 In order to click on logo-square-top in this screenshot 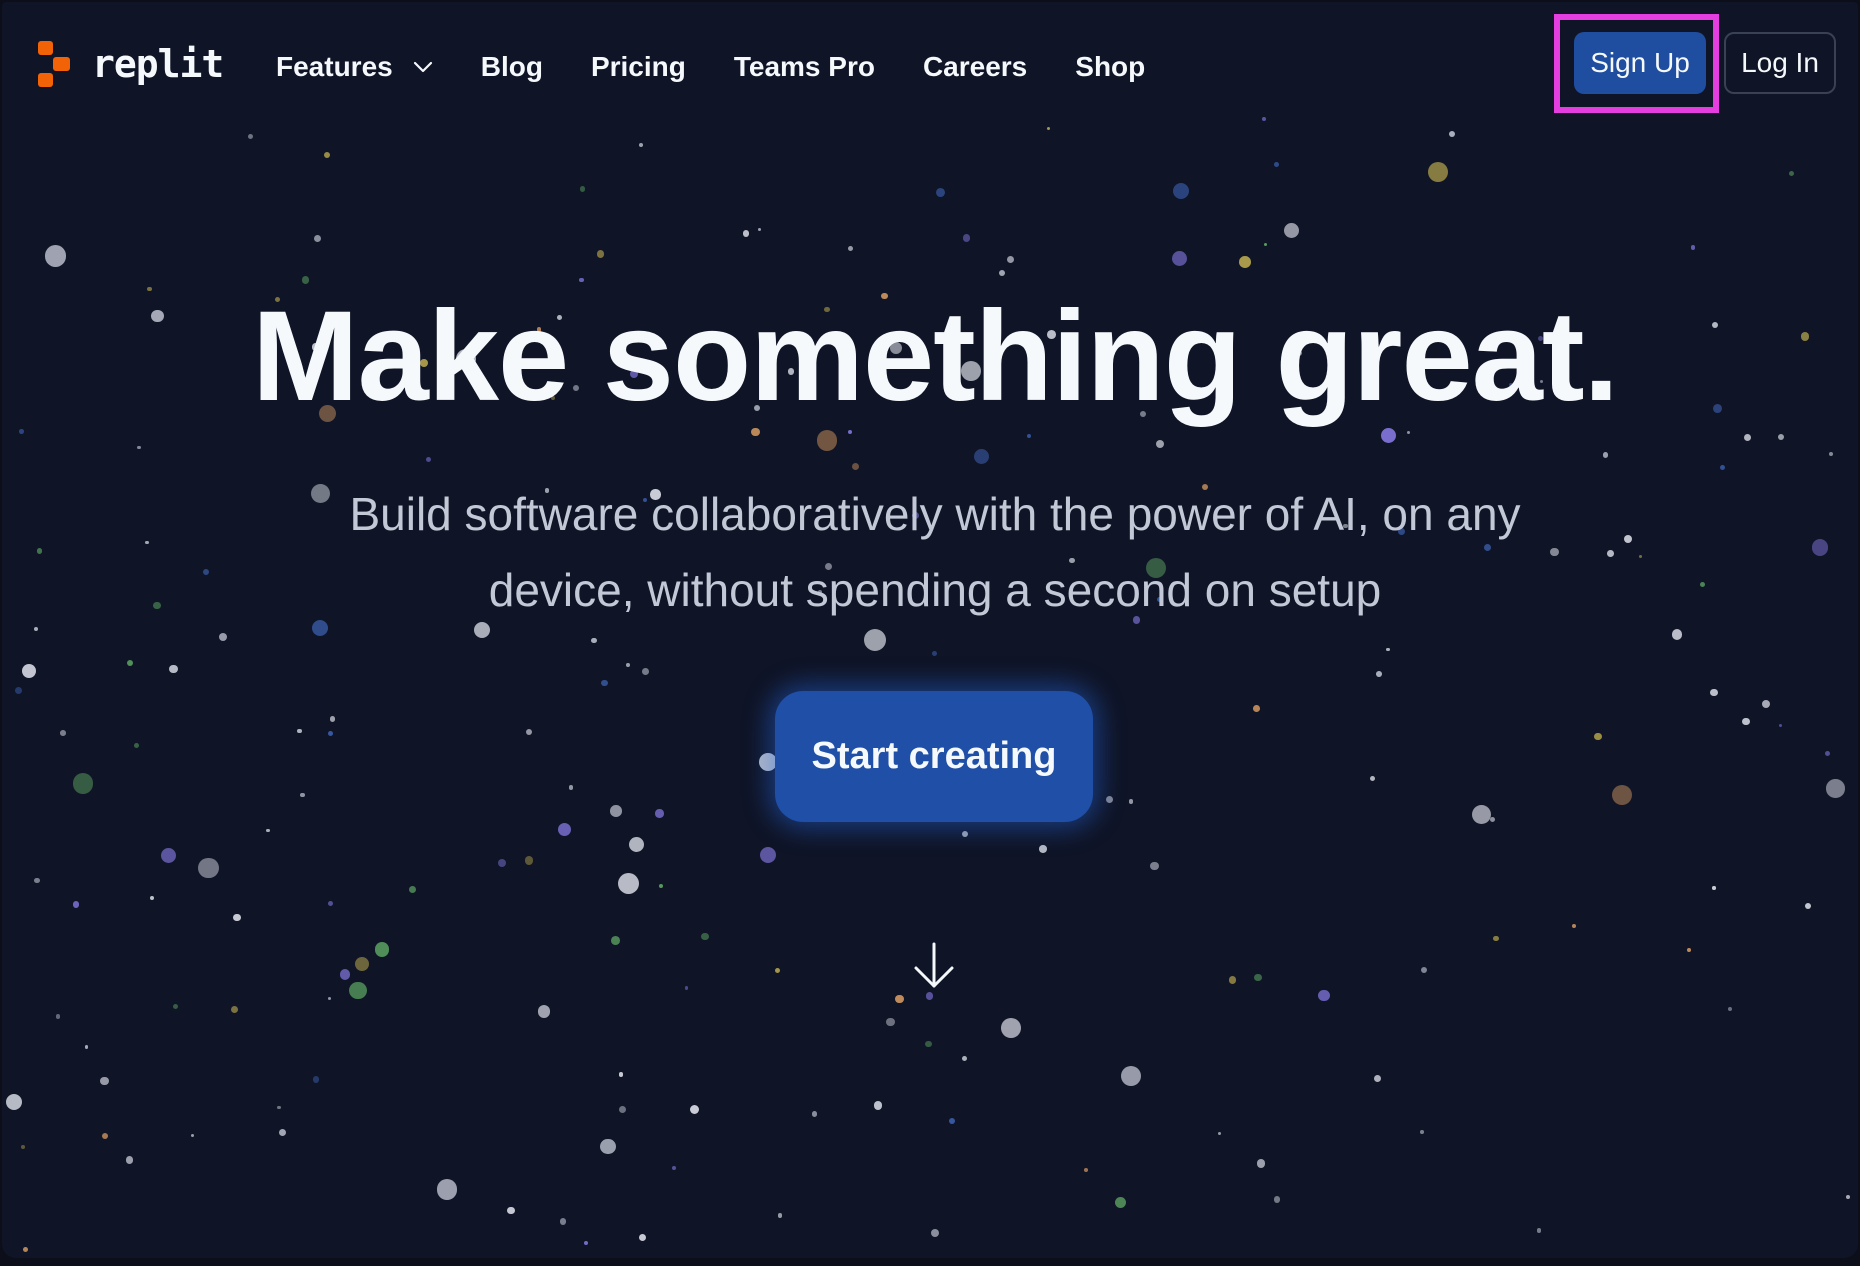, I will do `click(45, 48)`.